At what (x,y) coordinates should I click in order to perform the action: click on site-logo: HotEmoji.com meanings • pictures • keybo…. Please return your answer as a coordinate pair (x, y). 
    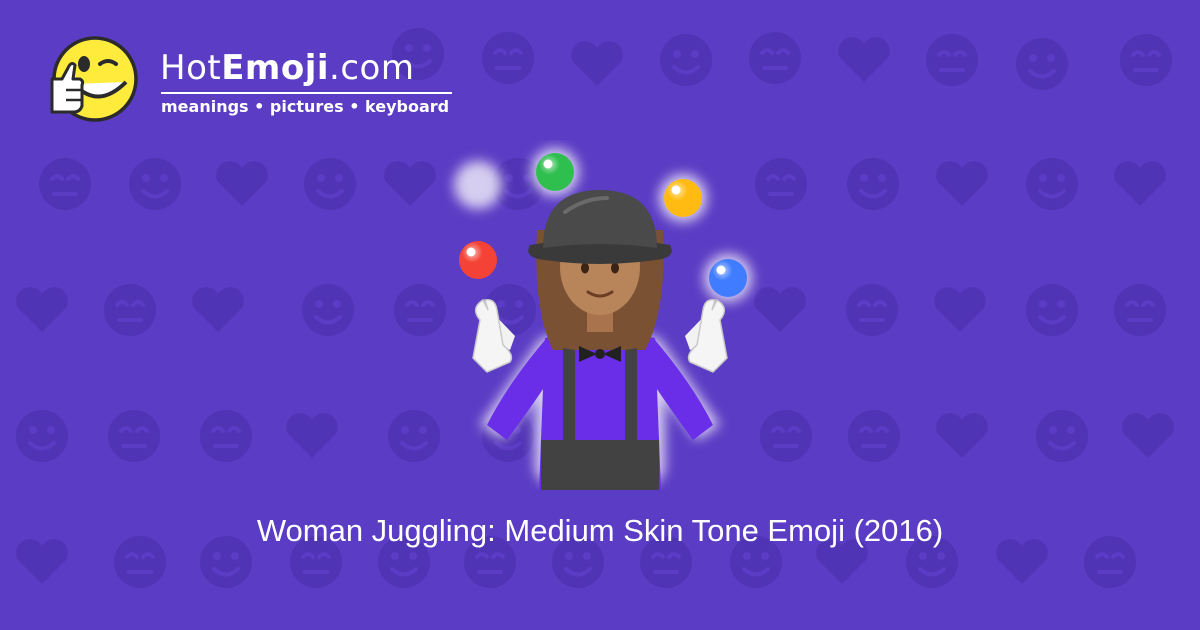
    Looking at the image, I should click on (248, 84).